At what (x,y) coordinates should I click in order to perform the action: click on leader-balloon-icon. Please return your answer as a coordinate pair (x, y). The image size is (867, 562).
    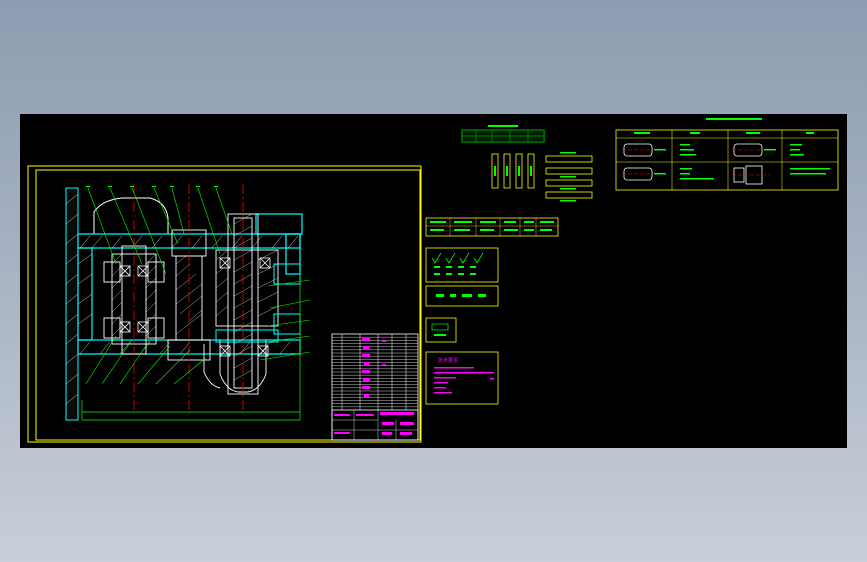
    Looking at the image, I should click on (198, 286).